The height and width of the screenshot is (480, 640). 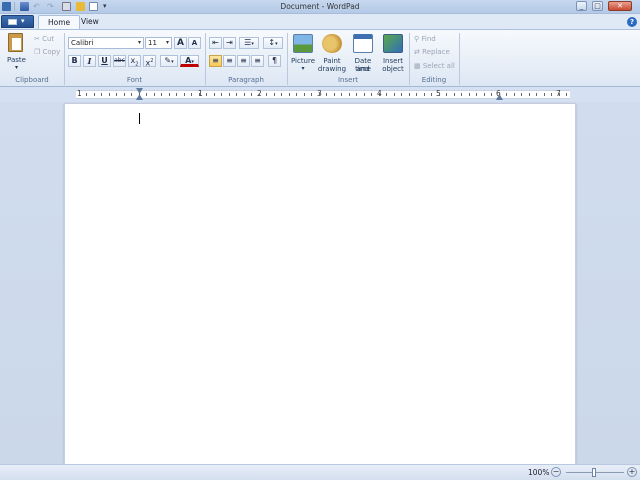 What do you see at coordinates (82, 43) in the screenshot?
I see `font-family-value: Calibri` at bounding box center [82, 43].